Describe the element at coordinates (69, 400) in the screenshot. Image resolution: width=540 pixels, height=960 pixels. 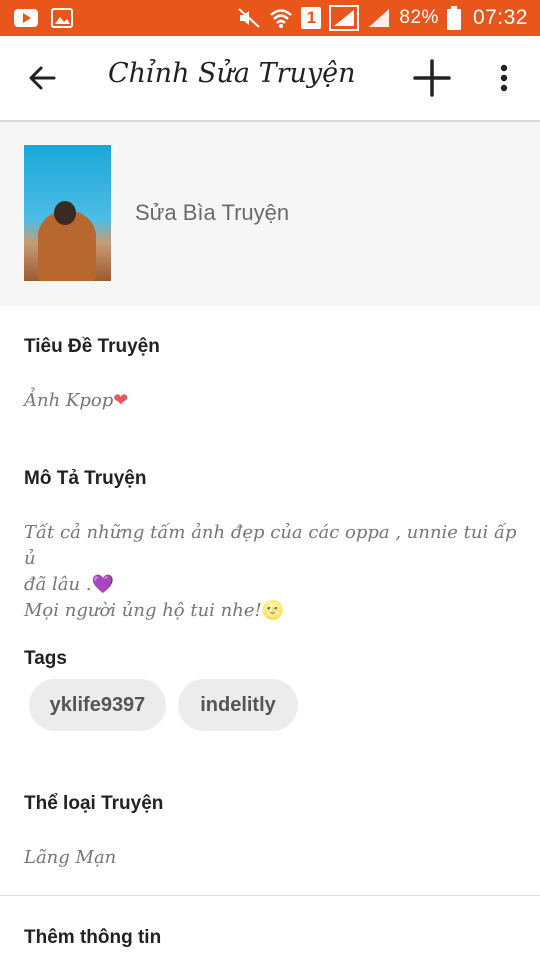
I see `story-title-value: Ảnh Kpop` at that location.